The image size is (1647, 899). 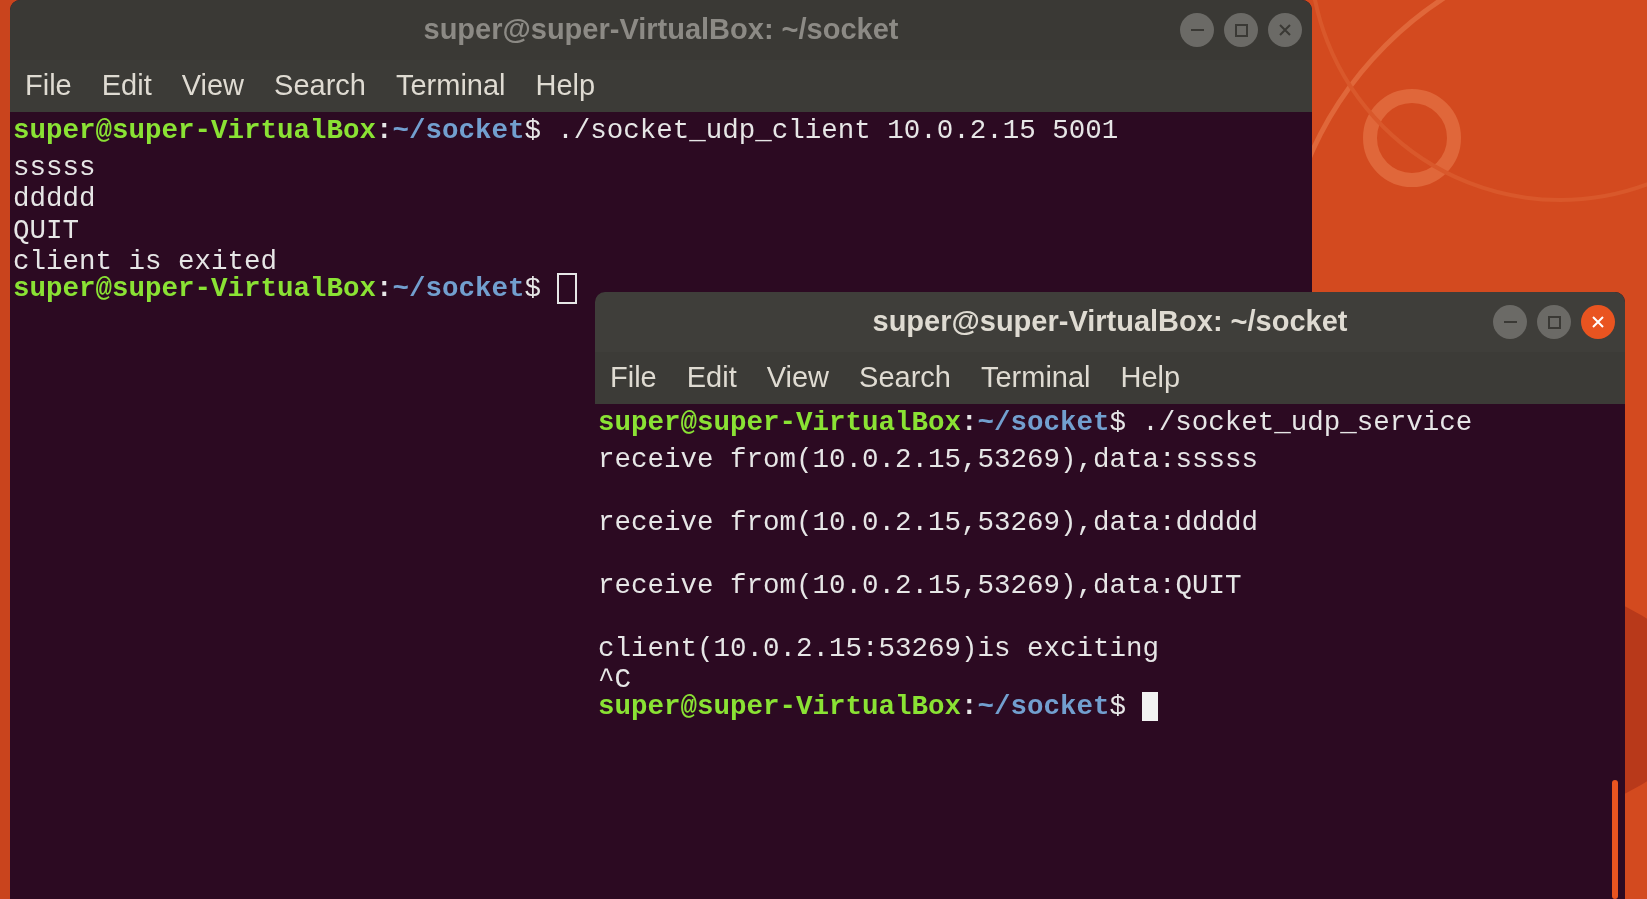 What do you see at coordinates (920, 585) in the screenshot?
I see `output-line: receive from(10.0.2.15,53269),data:QUIT` at bounding box center [920, 585].